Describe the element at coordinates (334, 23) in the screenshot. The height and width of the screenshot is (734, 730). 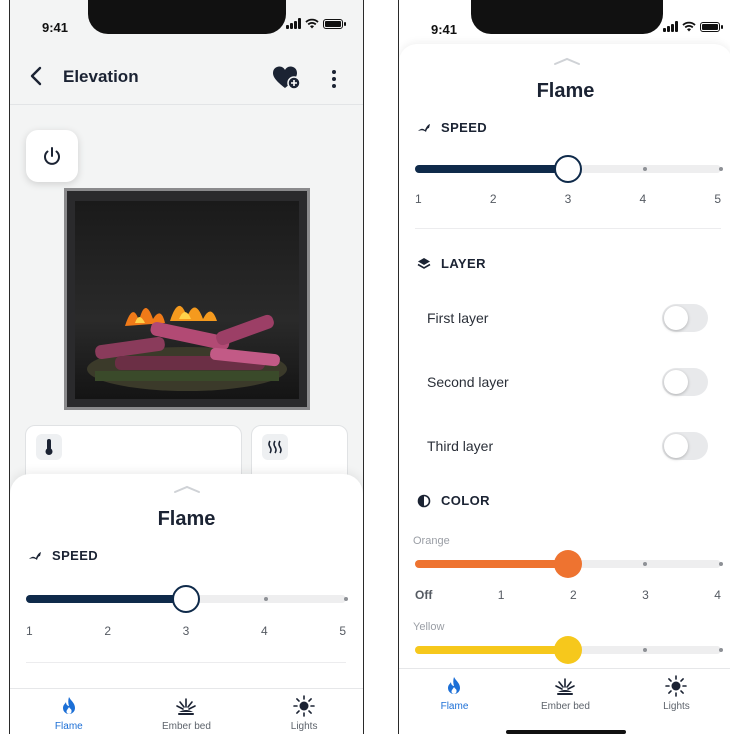
I see `battery-icon` at that location.